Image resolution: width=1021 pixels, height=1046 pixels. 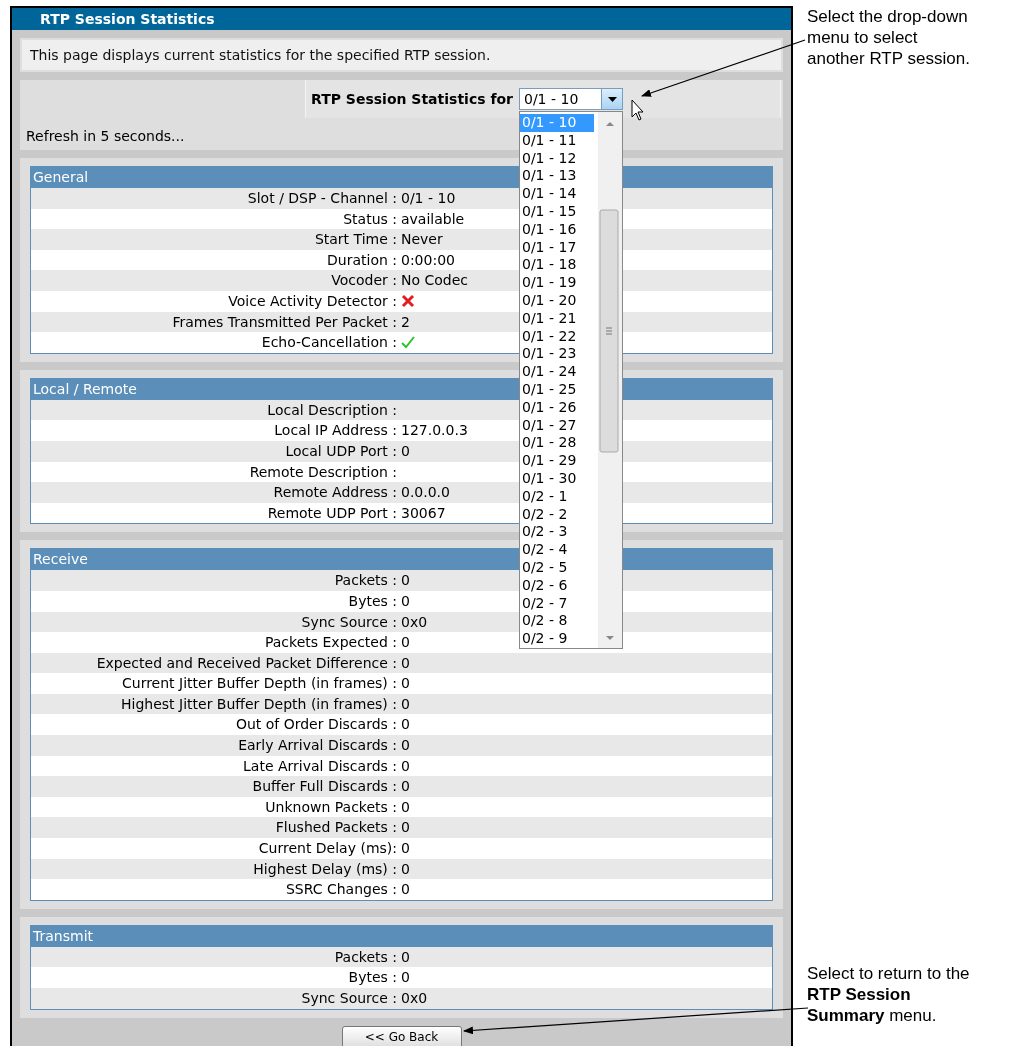 What do you see at coordinates (355, 240) in the screenshot?
I see `stat-label: Start Time :` at bounding box center [355, 240].